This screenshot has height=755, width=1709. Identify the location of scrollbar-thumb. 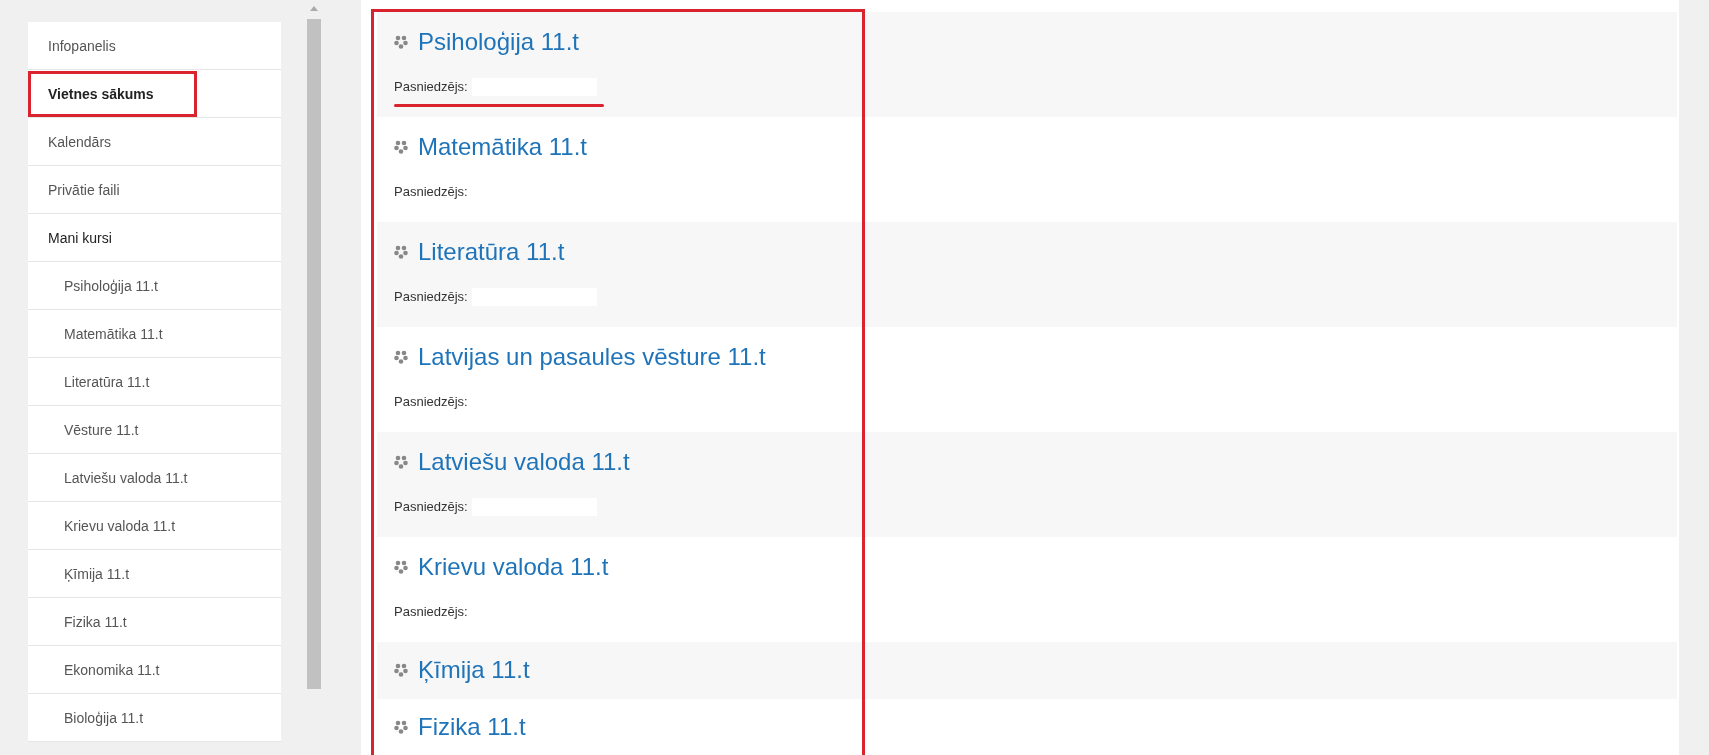
(314, 354).